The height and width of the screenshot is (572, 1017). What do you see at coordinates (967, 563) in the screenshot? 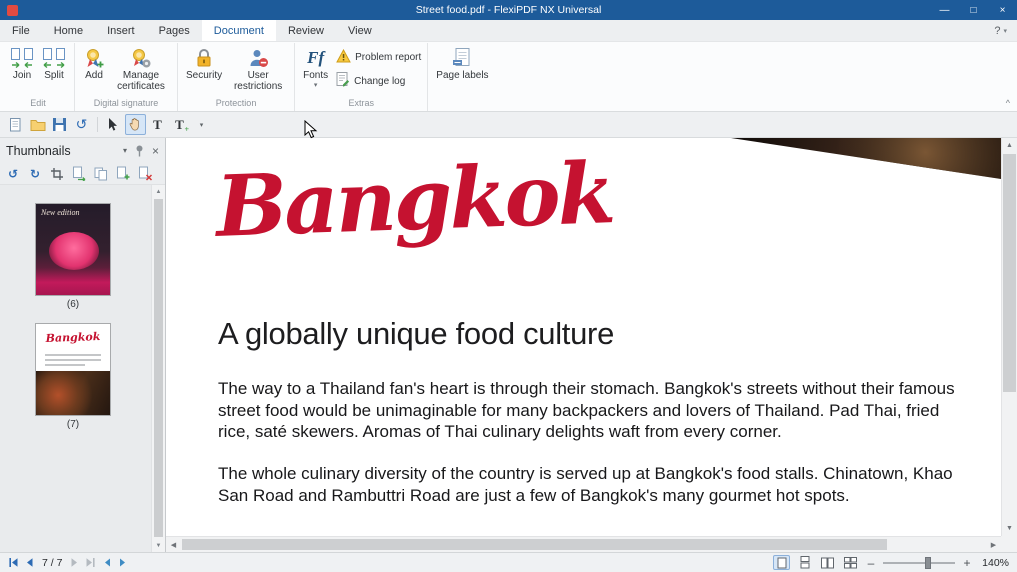
I see `zoom-in-button: +` at bounding box center [967, 563].